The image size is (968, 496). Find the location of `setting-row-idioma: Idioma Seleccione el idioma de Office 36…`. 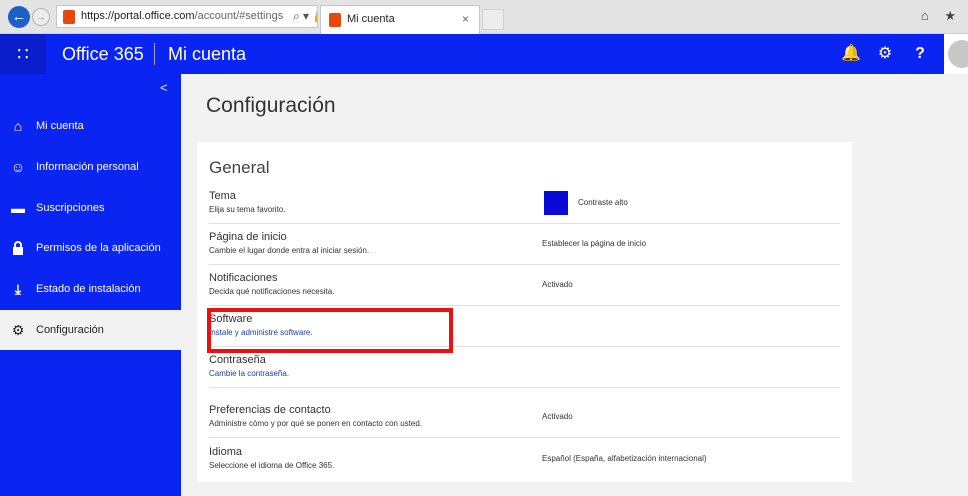

setting-row-idioma: Idioma Seleccione el idioma de Office 36… is located at coordinates (524, 460).